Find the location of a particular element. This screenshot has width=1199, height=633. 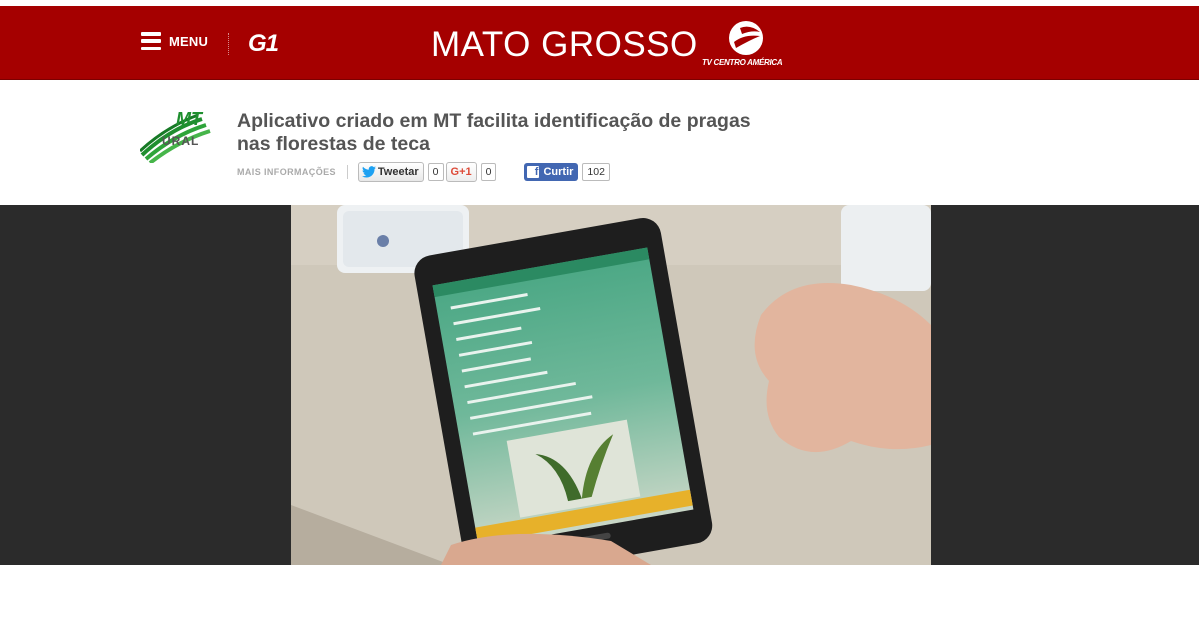

facebook-like-button: f Curtir is located at coordinates (551, 172).